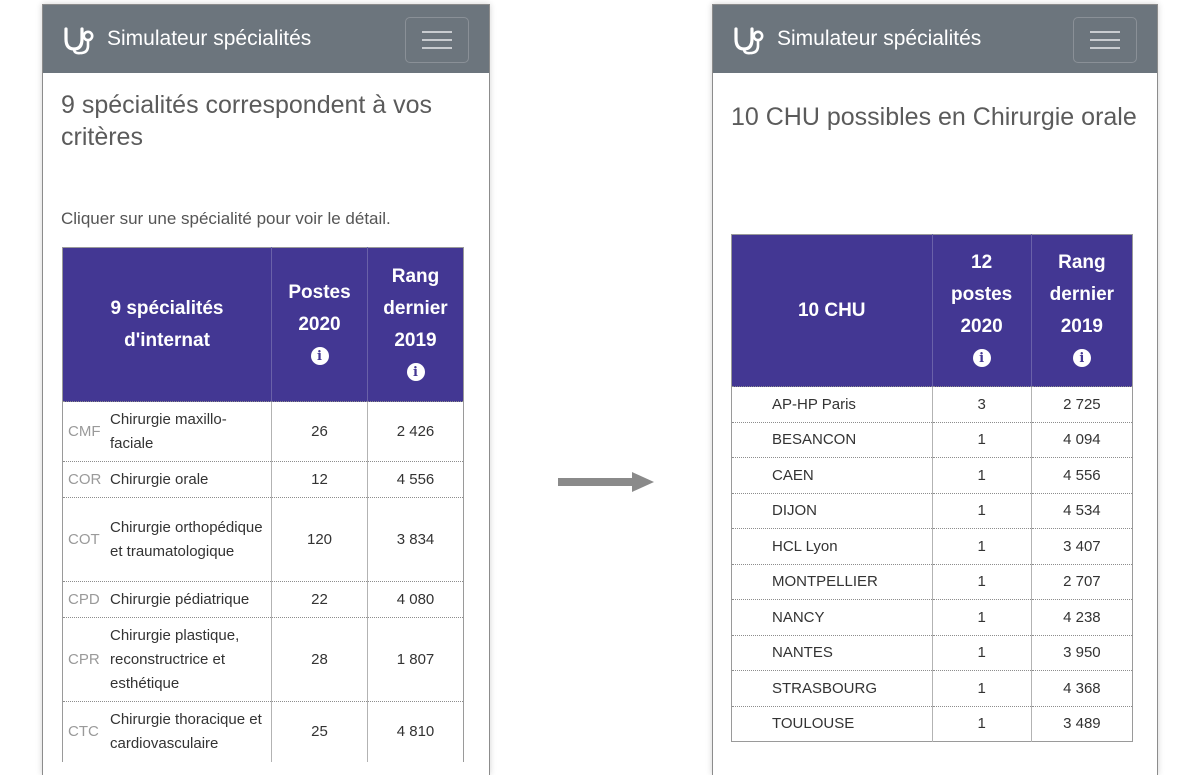  I want to click on rang-cell: 1 807, so click(415, 659).